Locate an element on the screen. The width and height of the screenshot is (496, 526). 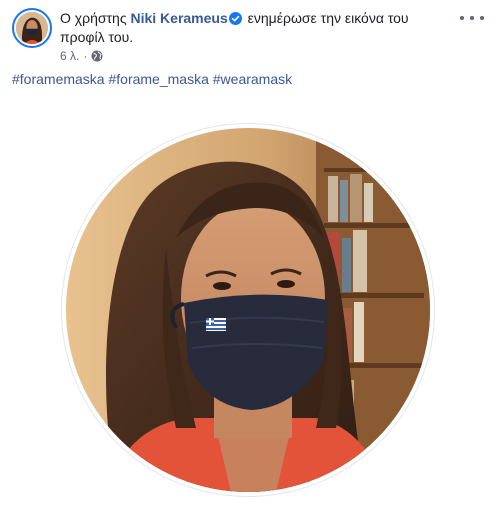
hashtag-list: #foramemaska #forame_maska #wearamask is located at coordinates (152, 79).